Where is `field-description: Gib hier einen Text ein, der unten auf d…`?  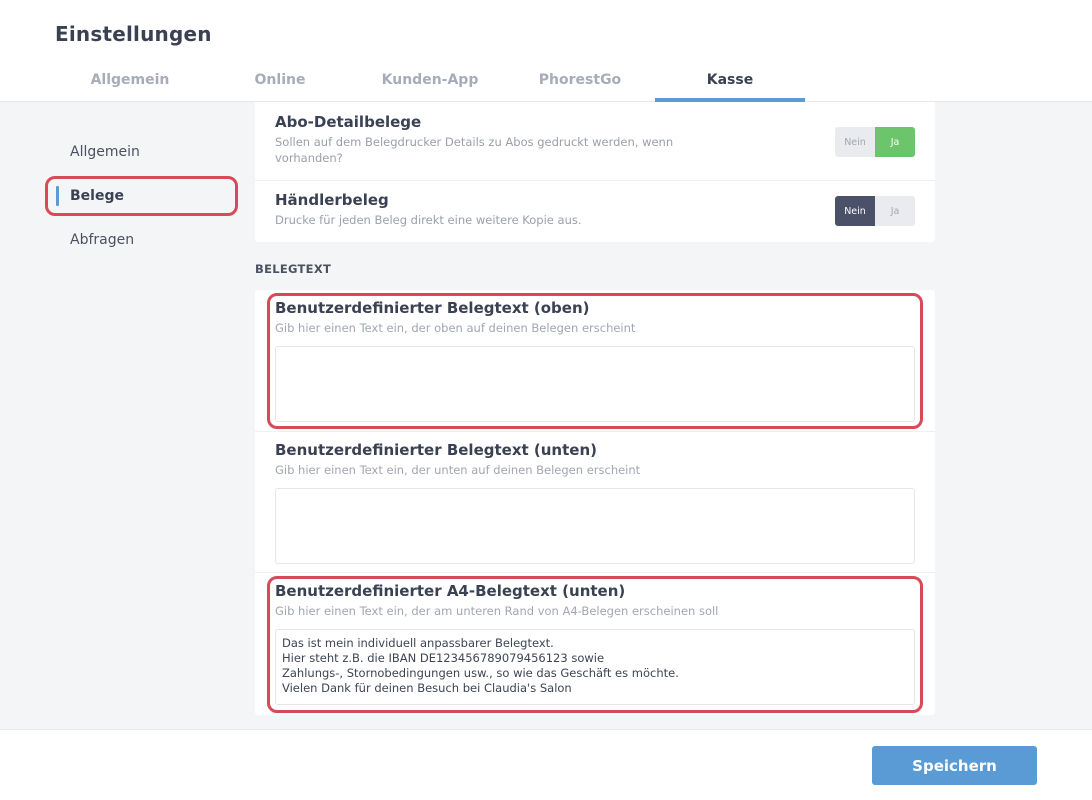 field-description: Gib hier einen Text ein, der unten auf d… is located at coordinates (458, 470).